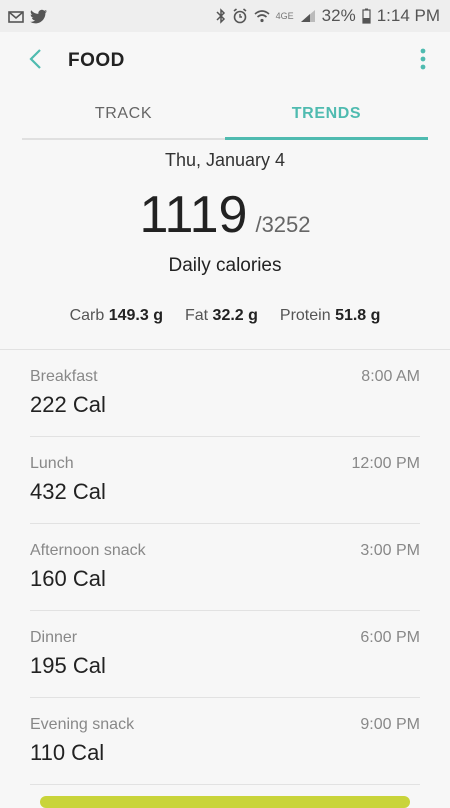 The height and width of the screenshot is (808, 450). Describe the element at coordinates (262, 16) in the screenshot. I see `wifi-icon` at that location.